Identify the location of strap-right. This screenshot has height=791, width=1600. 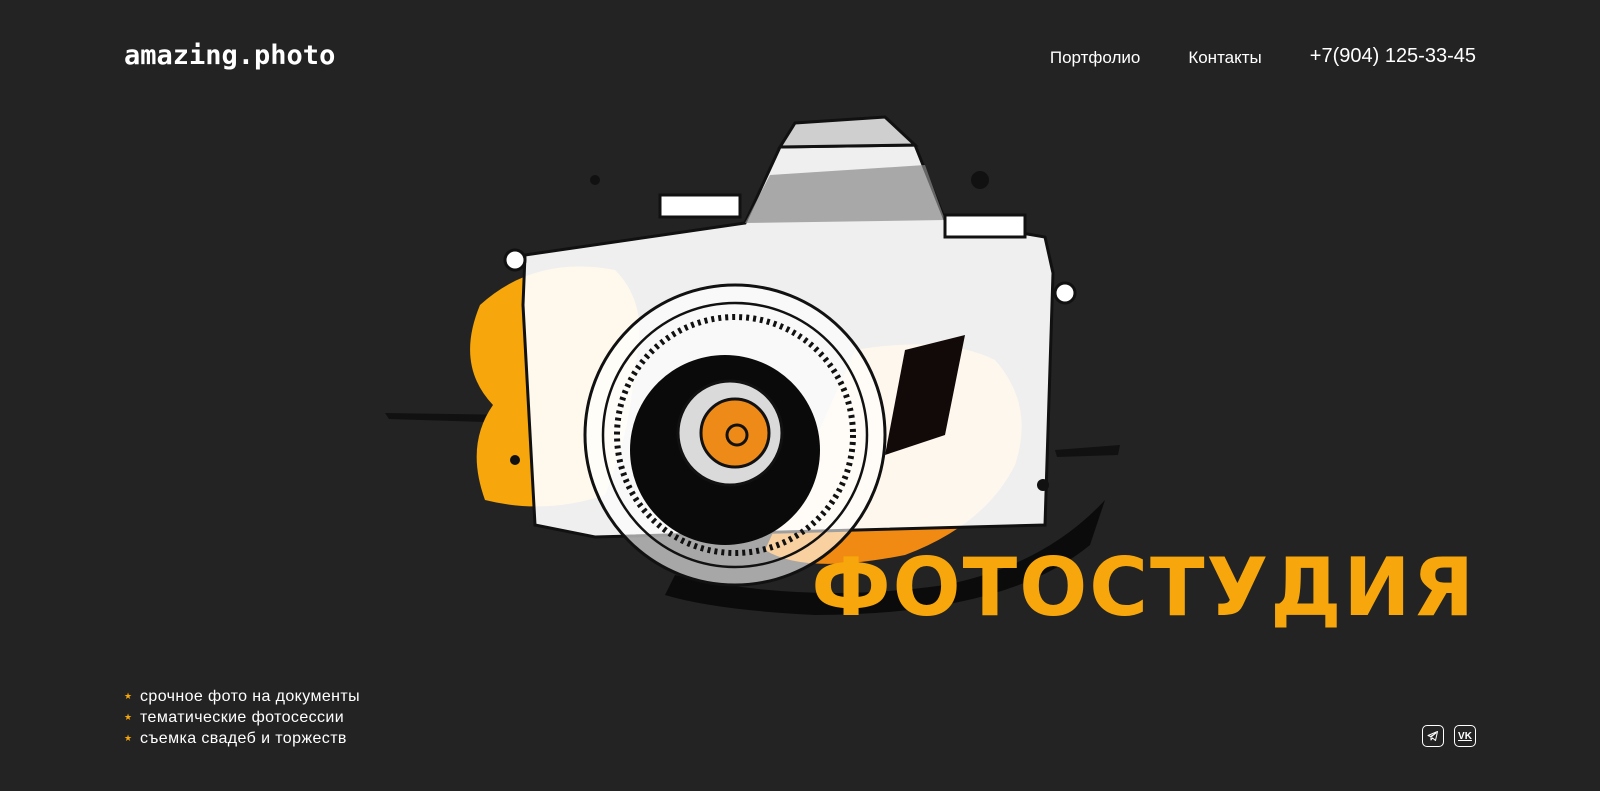
(1087, 451).